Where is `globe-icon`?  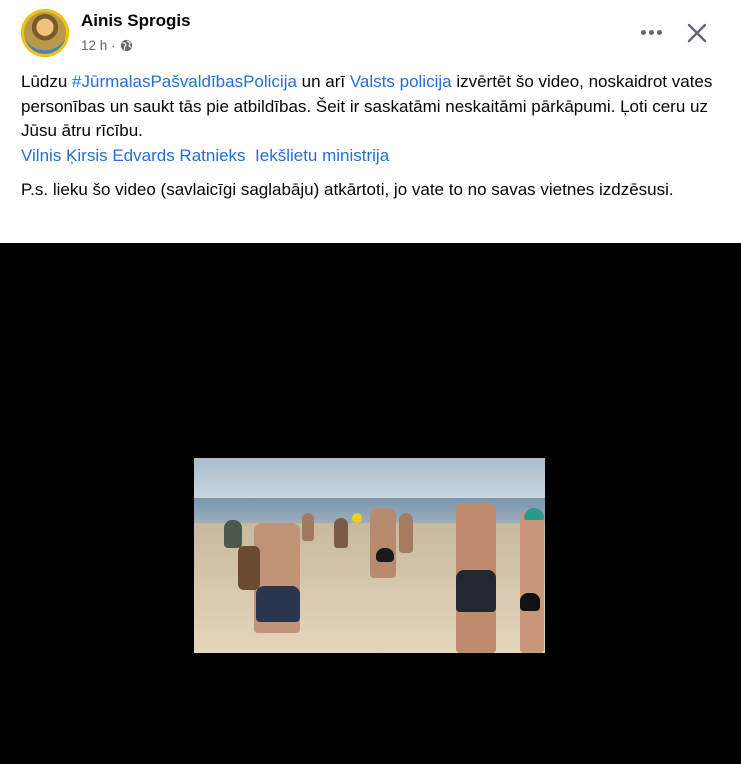 globe-icon is located at coordinates (126, 45).